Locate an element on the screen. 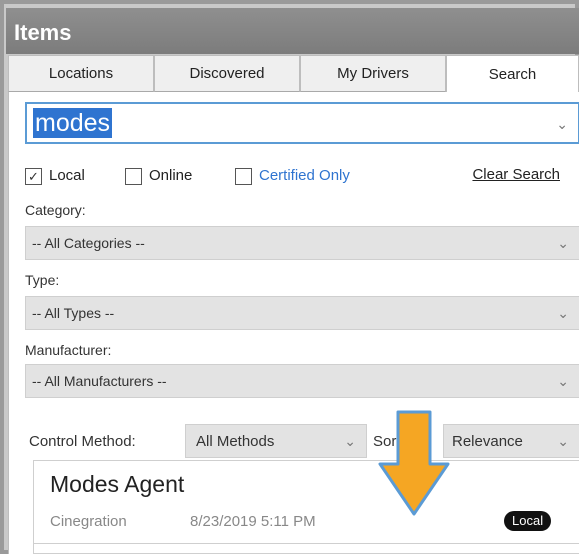 The height and width of the screenshot is (554, 579). search-input: modes ⌄ is located at coordinates (302, 123).